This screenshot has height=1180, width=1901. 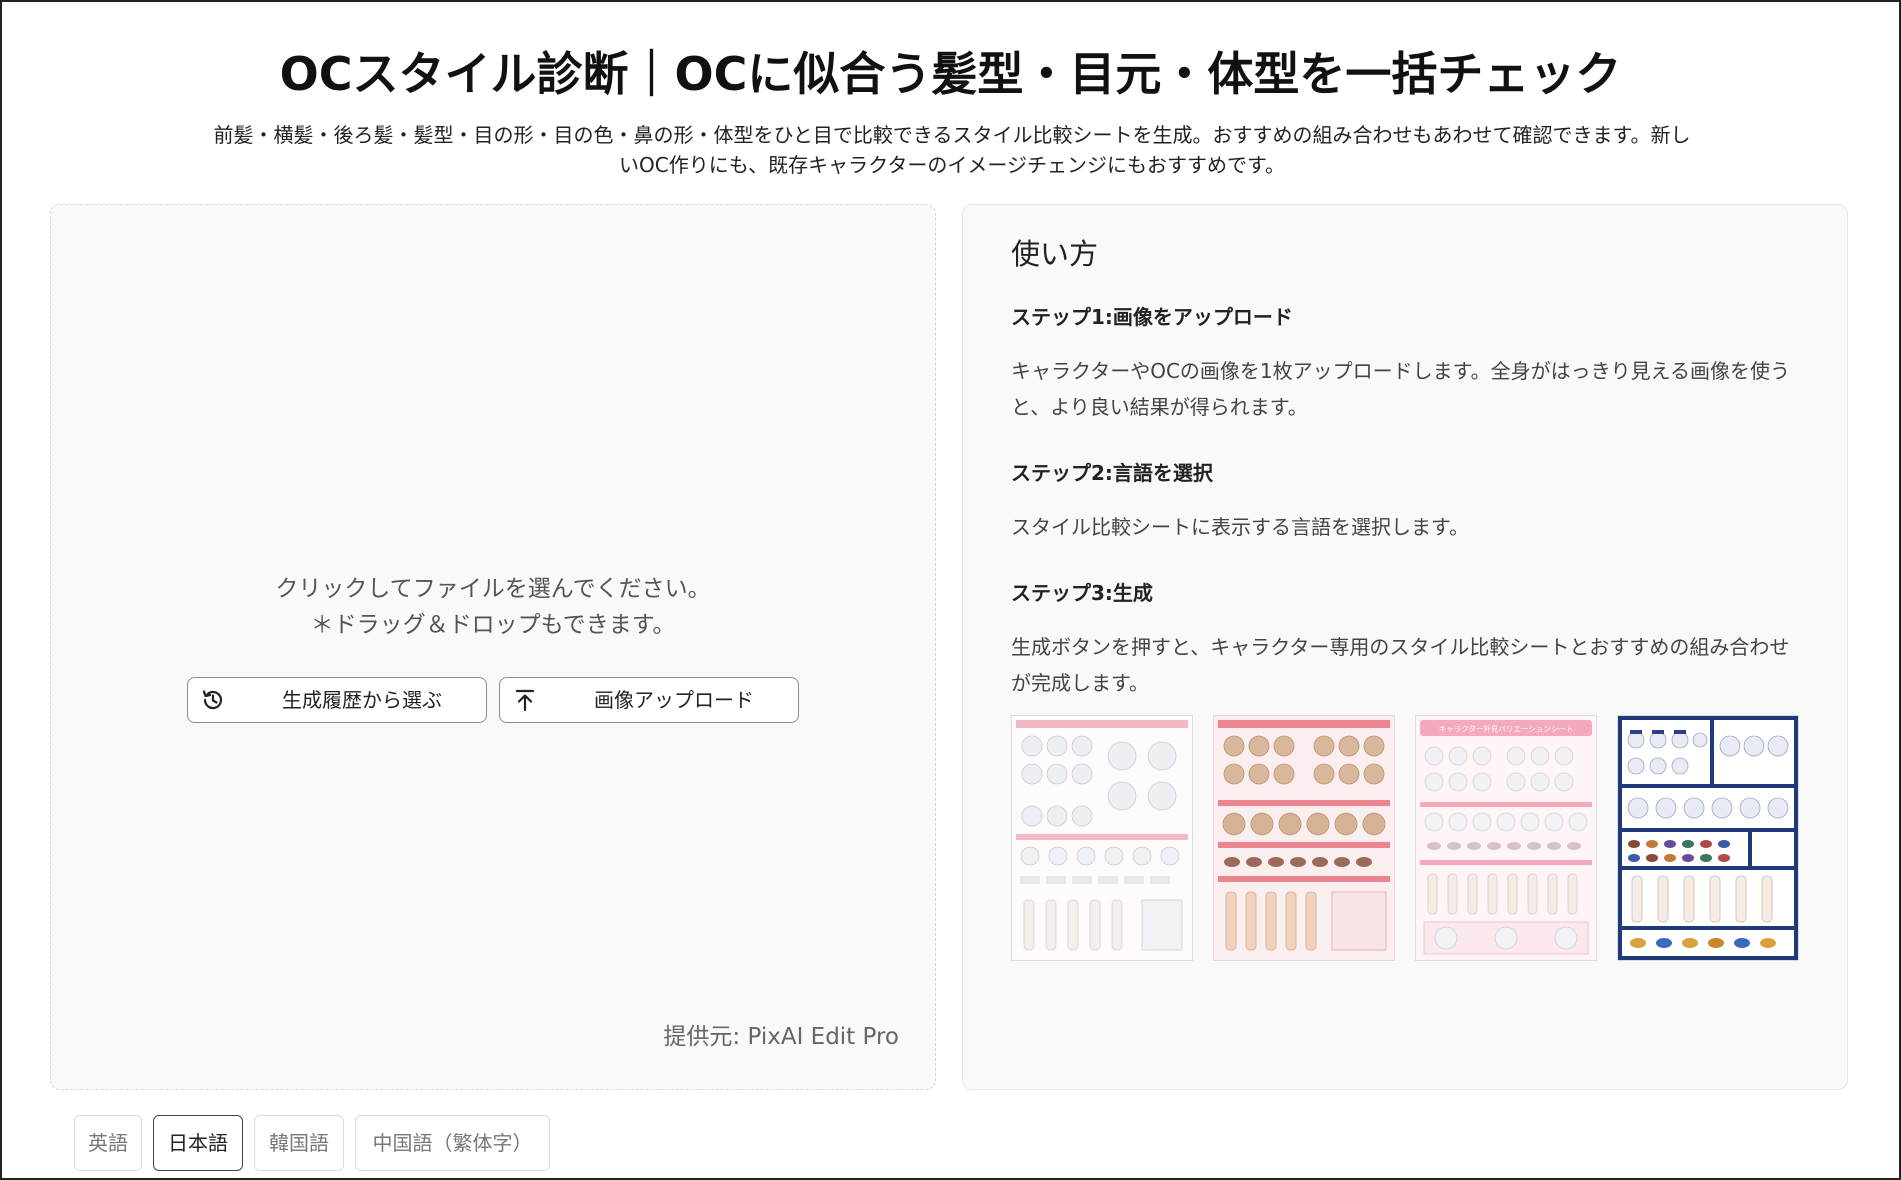 What do you see at coordinates (1506, 729) in the screenshot?
I see `variation-sheet-heading: キャラクター外見バリエーションシート` at bounding box center [1506, 729].